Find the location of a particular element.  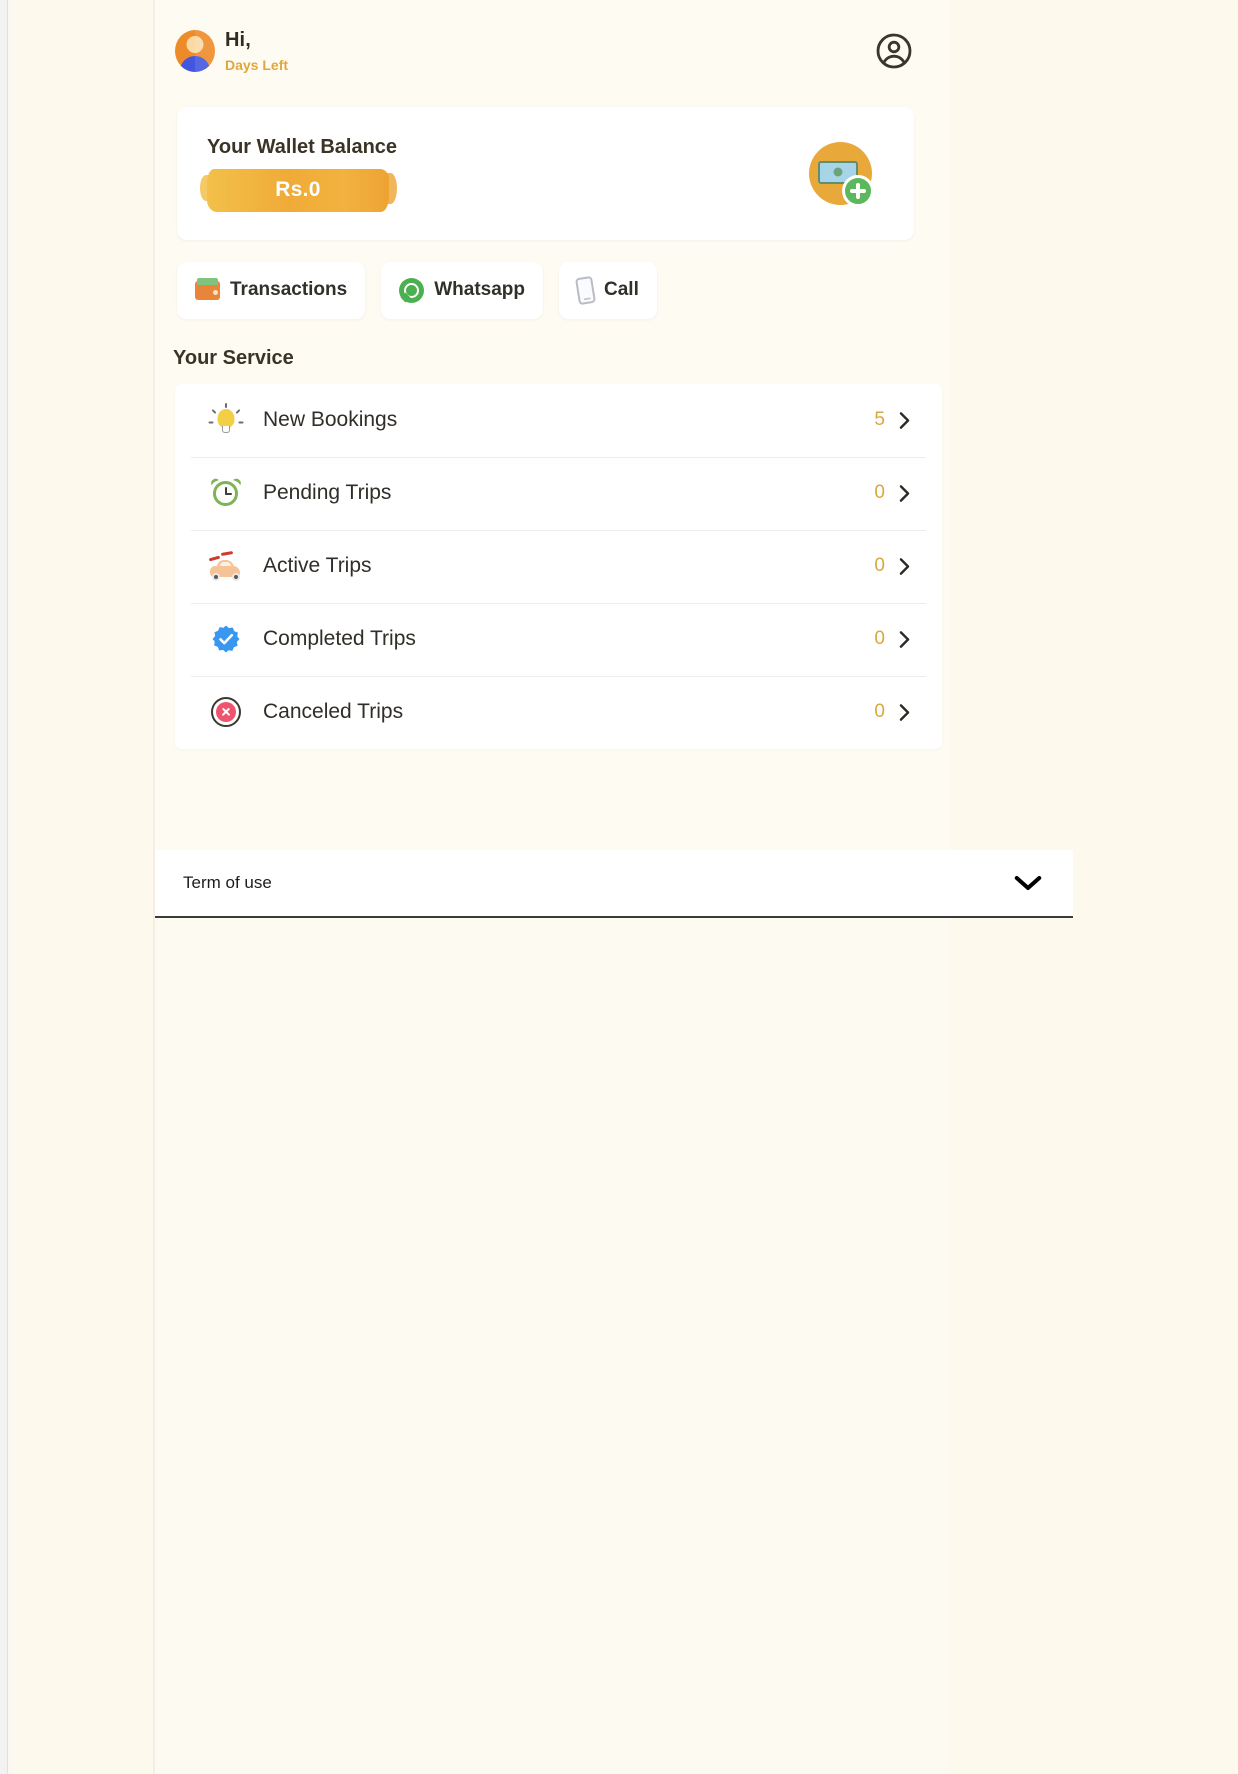

call-label: Call is located at coordinates (621, 289).